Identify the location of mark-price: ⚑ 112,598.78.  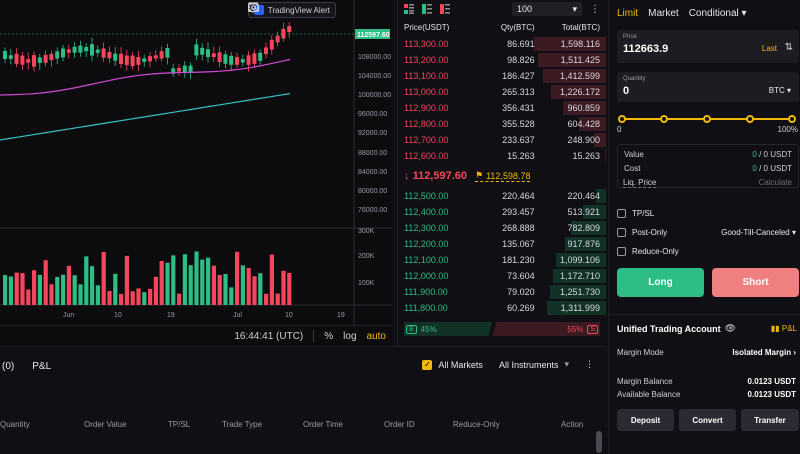
(503, 176).